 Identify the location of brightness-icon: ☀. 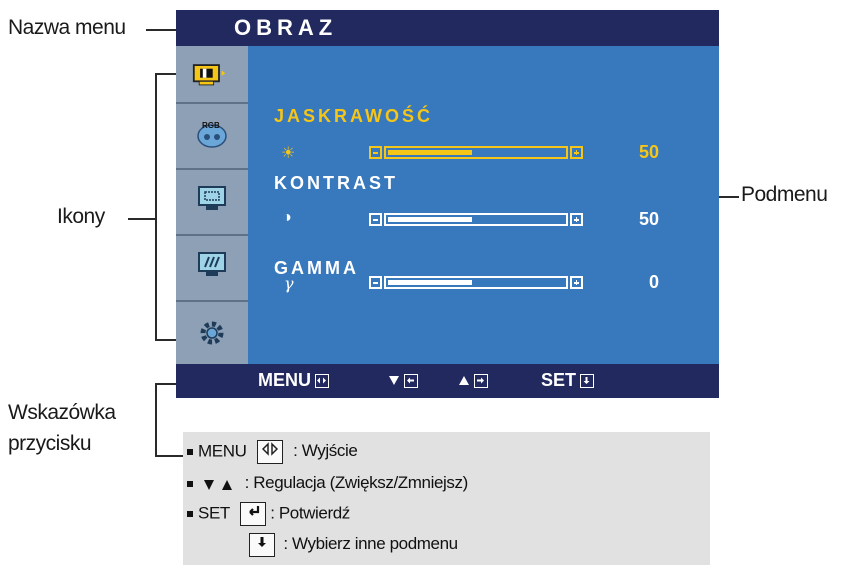
(288, 153).